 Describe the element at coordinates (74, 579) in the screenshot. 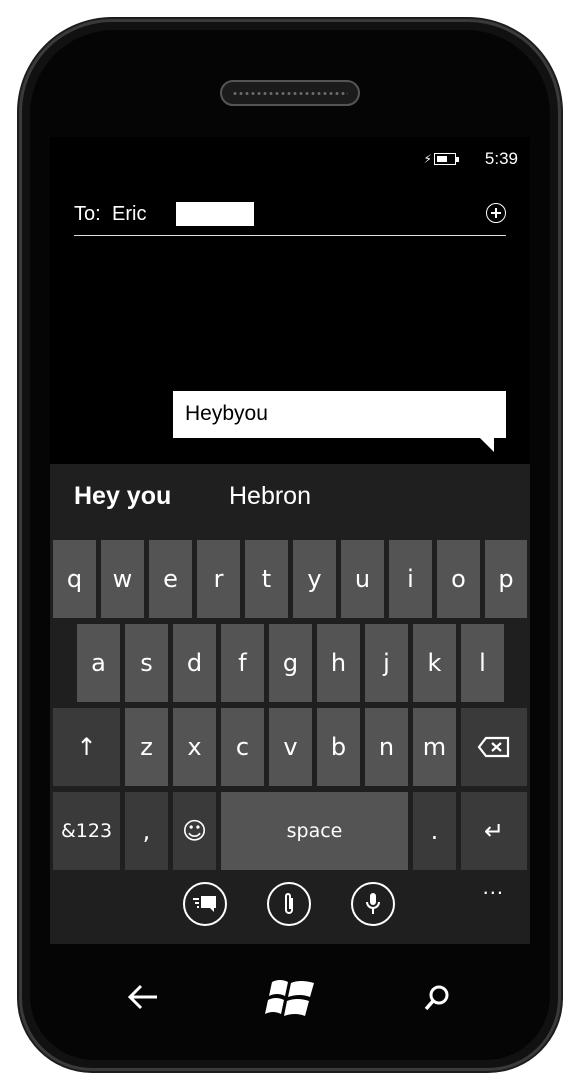

I see `key-q: q` at that location.